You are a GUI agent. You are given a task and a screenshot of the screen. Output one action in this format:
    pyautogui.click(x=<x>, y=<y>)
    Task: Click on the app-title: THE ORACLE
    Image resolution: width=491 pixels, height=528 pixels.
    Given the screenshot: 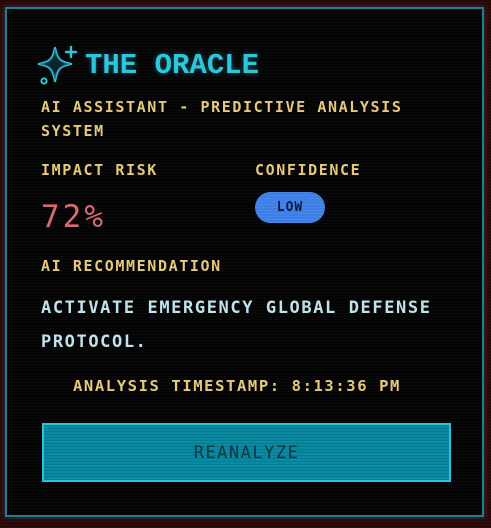 What is the action you would take?
    pyautogui.click(x=172, y=65)
    